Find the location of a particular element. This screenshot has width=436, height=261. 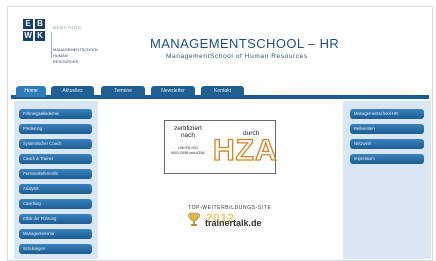

logo-letter-b: B is located at coordinates (40, 24).